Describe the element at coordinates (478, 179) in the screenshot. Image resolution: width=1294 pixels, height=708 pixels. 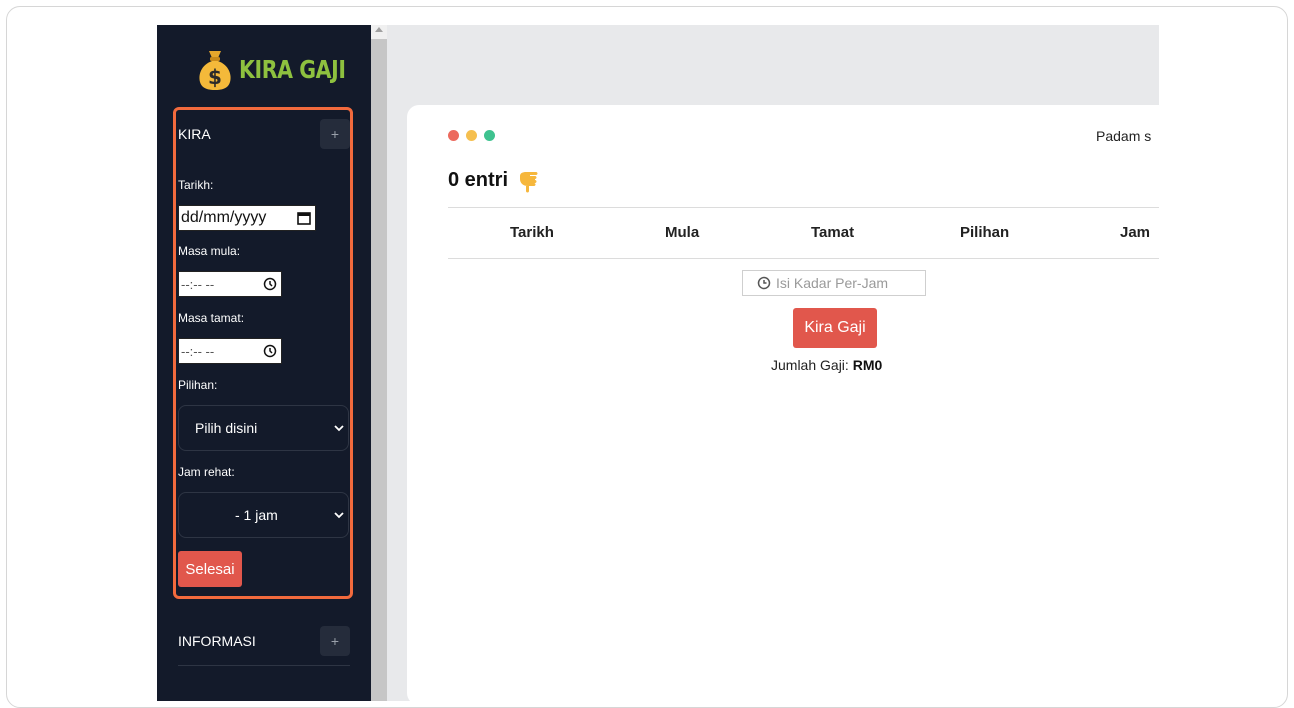
I see `entries-count: 0 entri` at that location.